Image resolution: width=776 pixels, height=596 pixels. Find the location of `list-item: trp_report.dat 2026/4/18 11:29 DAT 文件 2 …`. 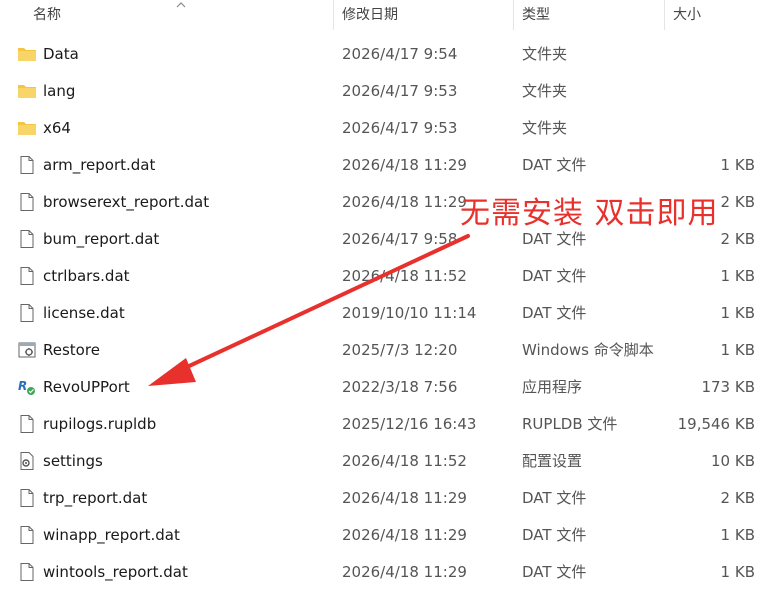

list-item: trp_report.dat 2026/4/18 11:29 DAT 文件 2 … is located at coordinates (388, 498).